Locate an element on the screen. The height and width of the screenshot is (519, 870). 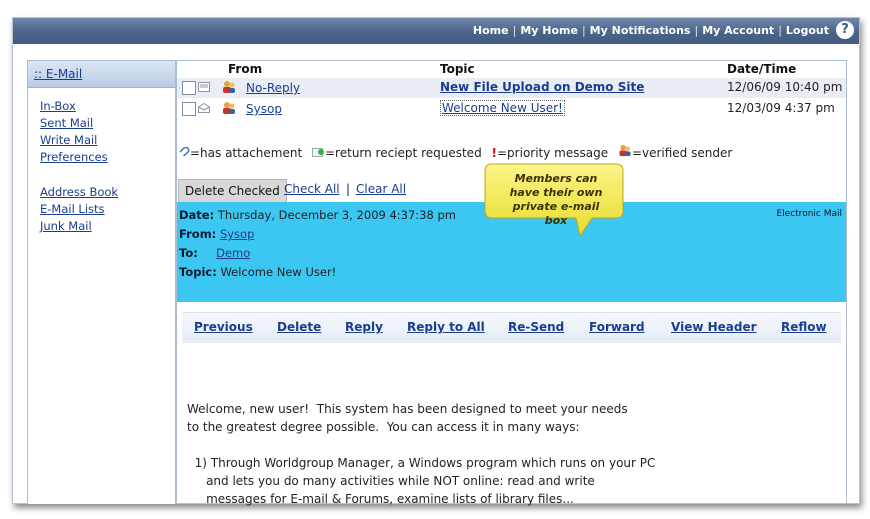
sidebar-title-label: :: E-Mail is located at coordinates (58, 74).